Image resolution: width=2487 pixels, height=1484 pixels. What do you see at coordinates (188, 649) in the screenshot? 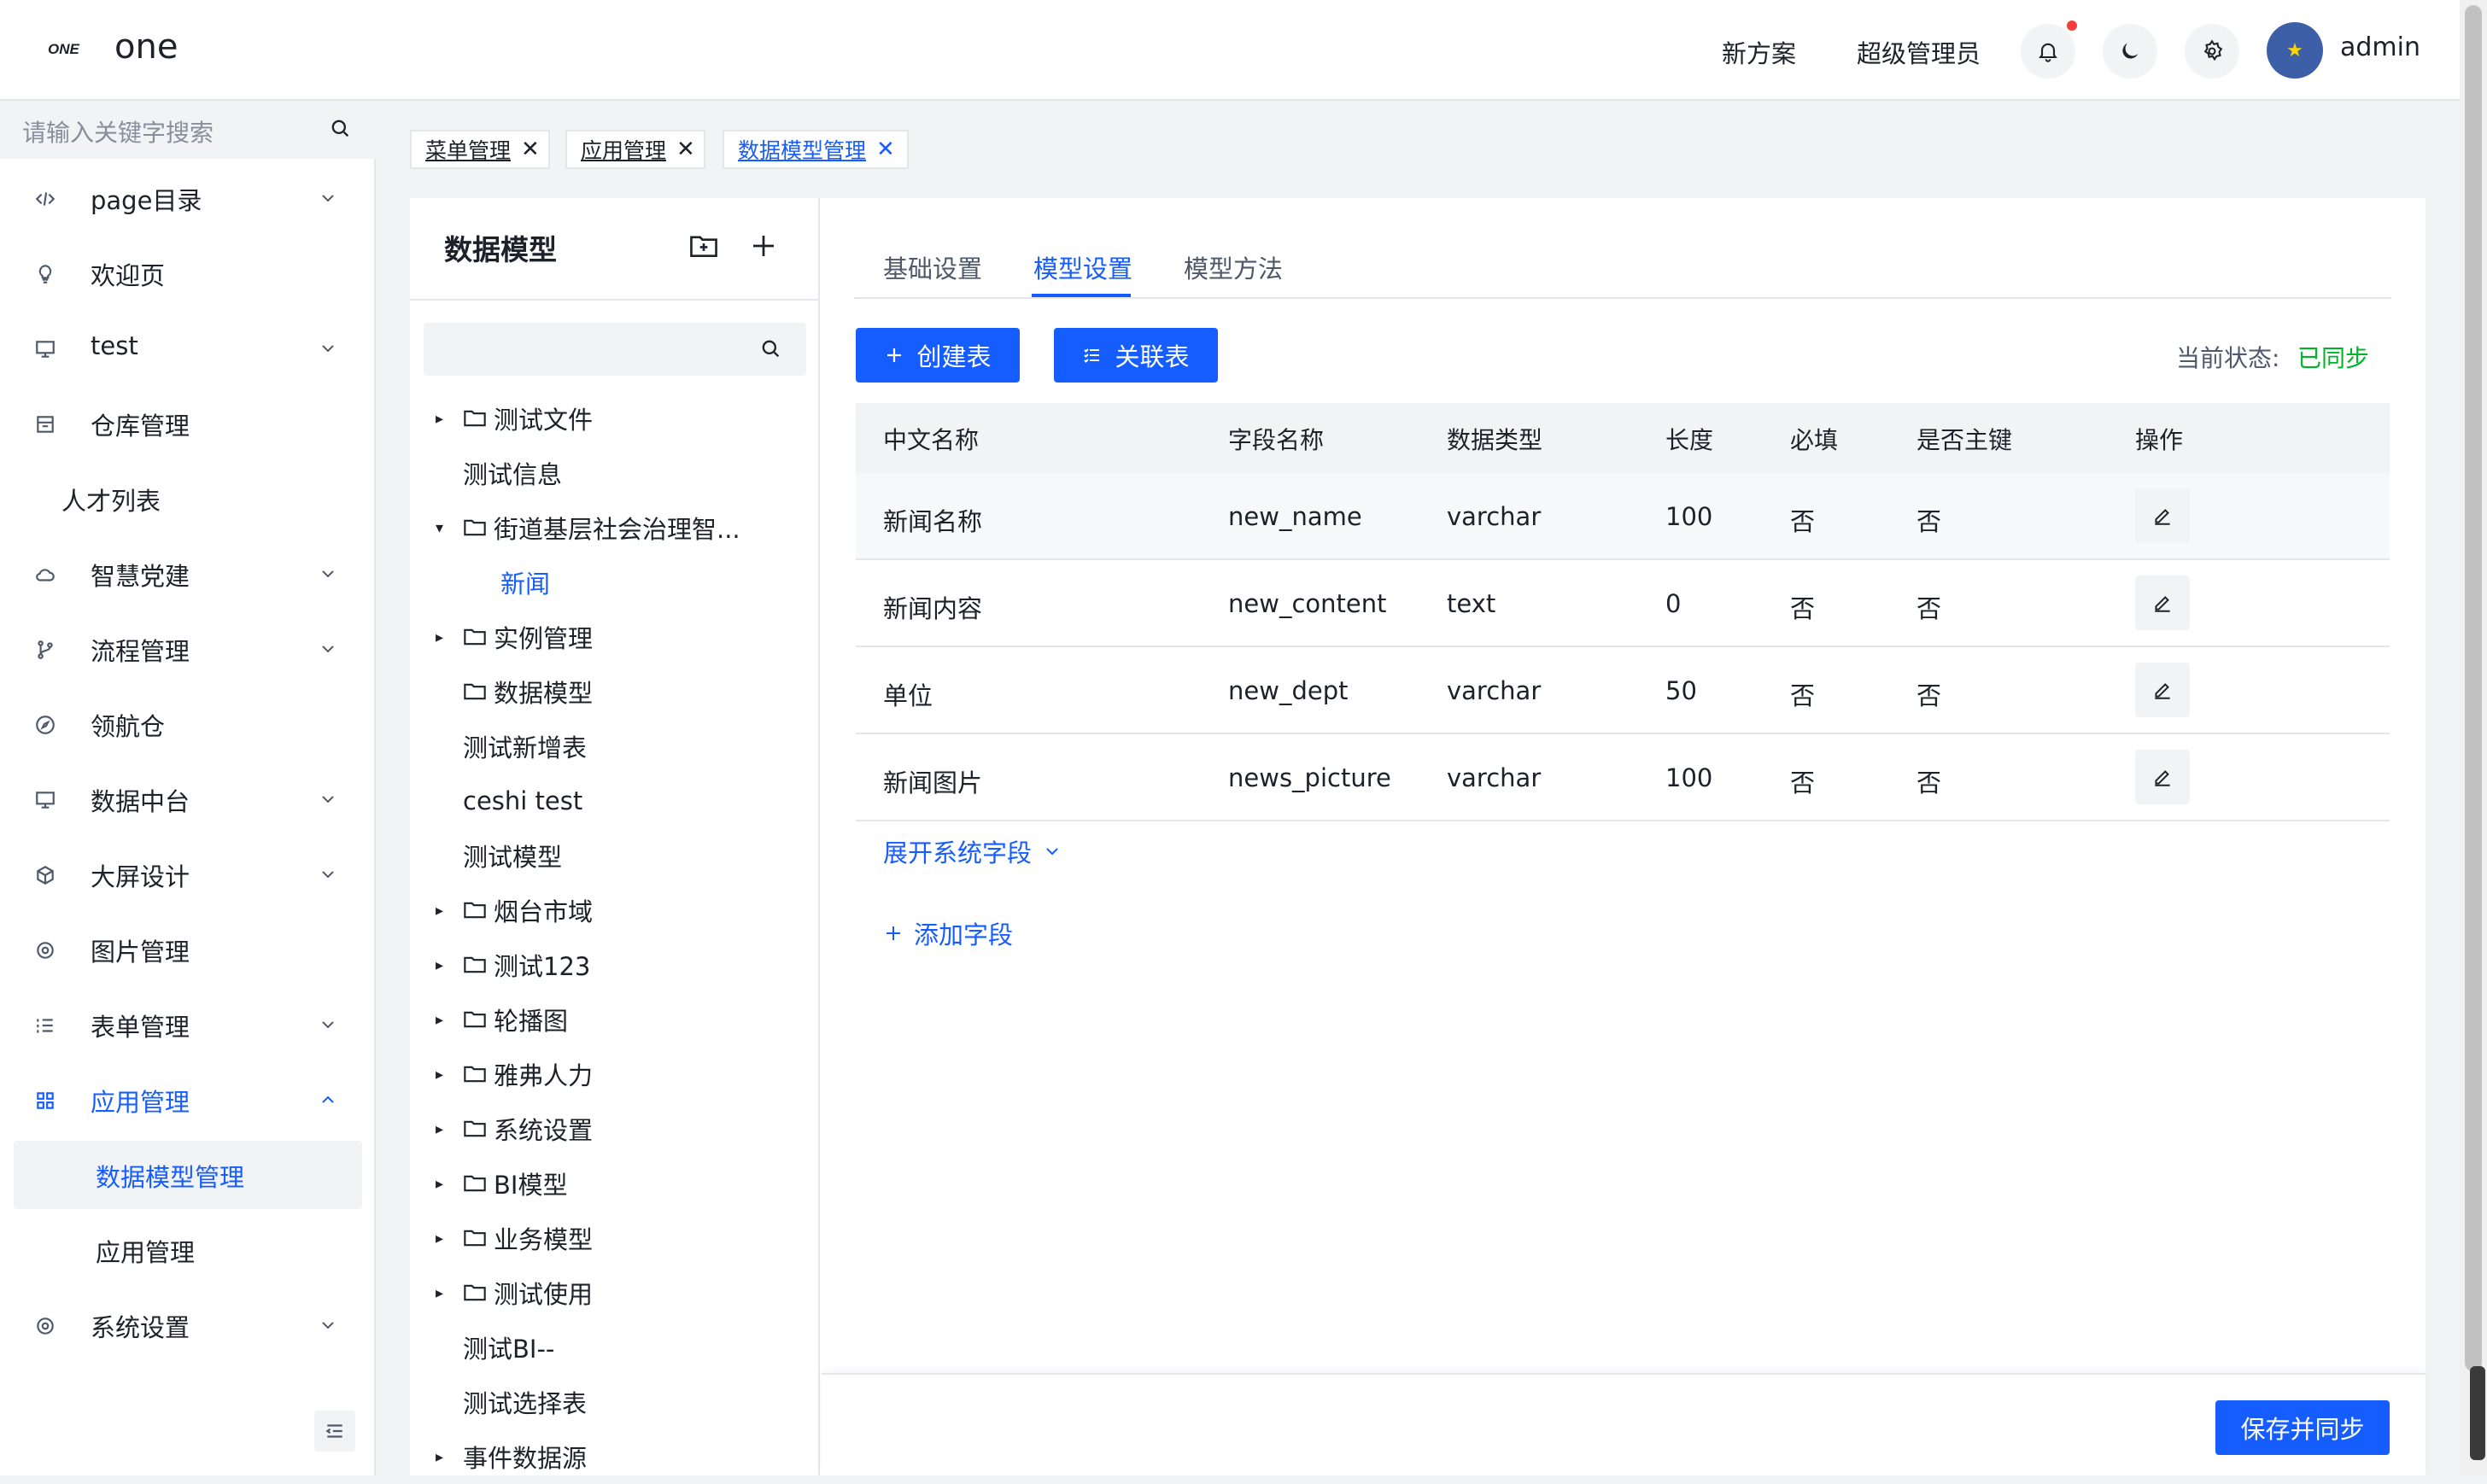
I see `sidebar-item-process: 流程管理` at bounding box center [188, 649].